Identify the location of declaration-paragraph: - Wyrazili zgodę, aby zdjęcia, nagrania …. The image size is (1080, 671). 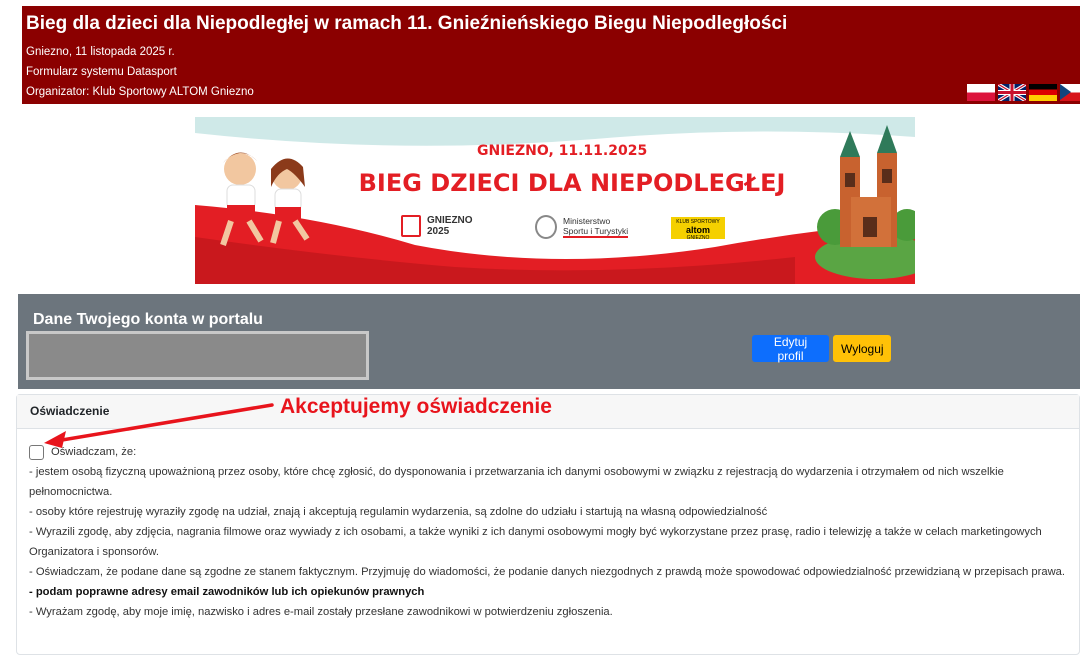
(535, 542).